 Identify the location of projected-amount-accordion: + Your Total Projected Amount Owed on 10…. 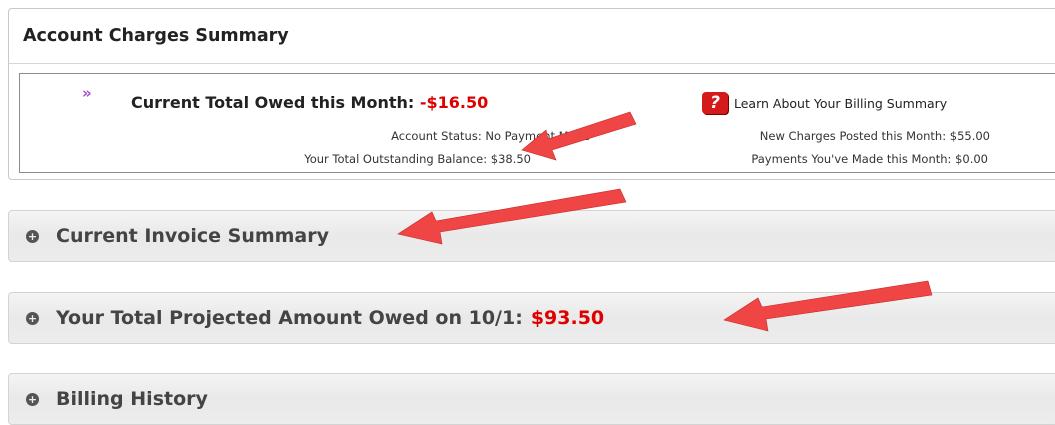
(531, 318).